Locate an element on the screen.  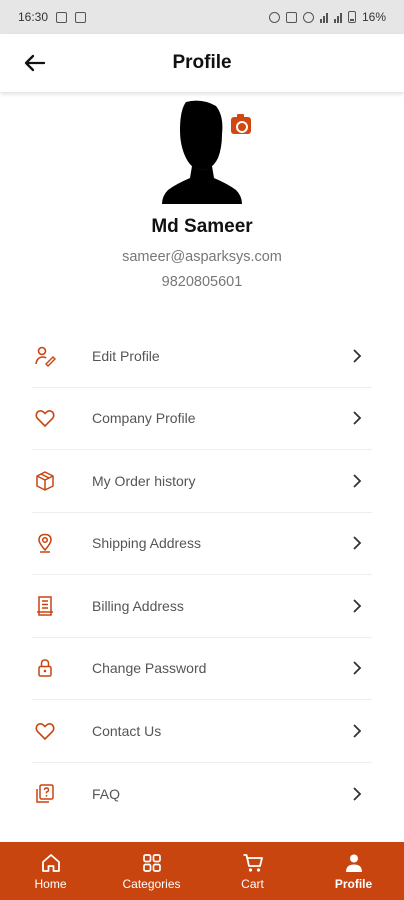
user-edit-icon is located at coordinates (45, 356).